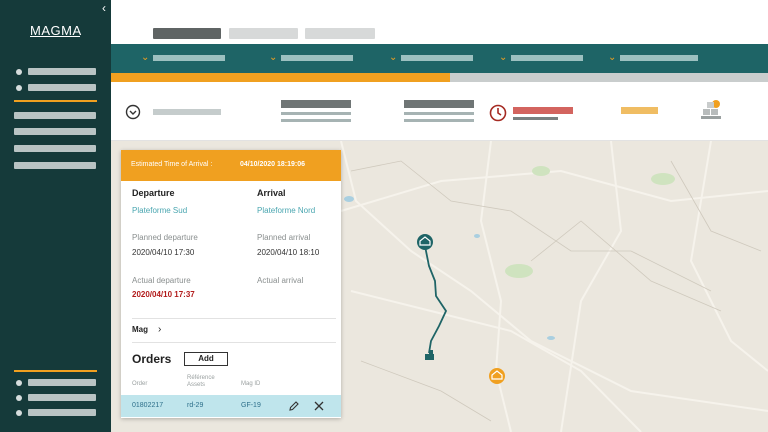 Image resolution: width=768 pixels, height=432 pixels. What do you see at coordinates (288, 252) in the screenshot?
I see `planned-arrival-value: 2020/04/10 18:10` at bounding box center [288, 252].